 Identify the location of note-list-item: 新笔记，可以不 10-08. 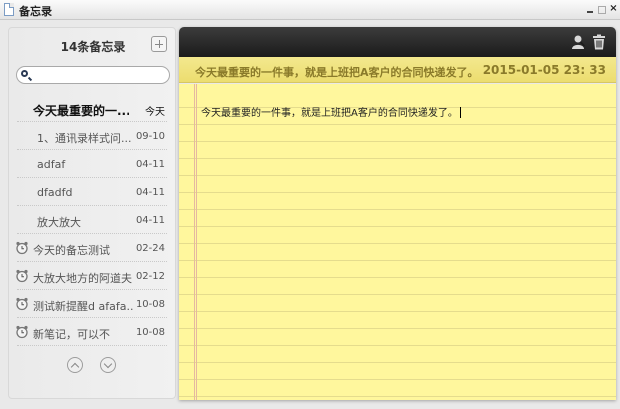
(91, 332).